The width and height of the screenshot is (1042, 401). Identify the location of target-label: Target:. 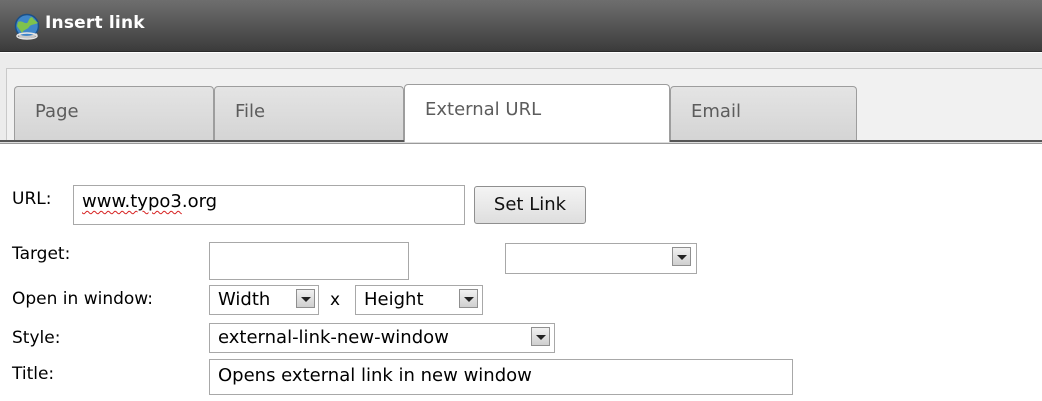
(41, 254).